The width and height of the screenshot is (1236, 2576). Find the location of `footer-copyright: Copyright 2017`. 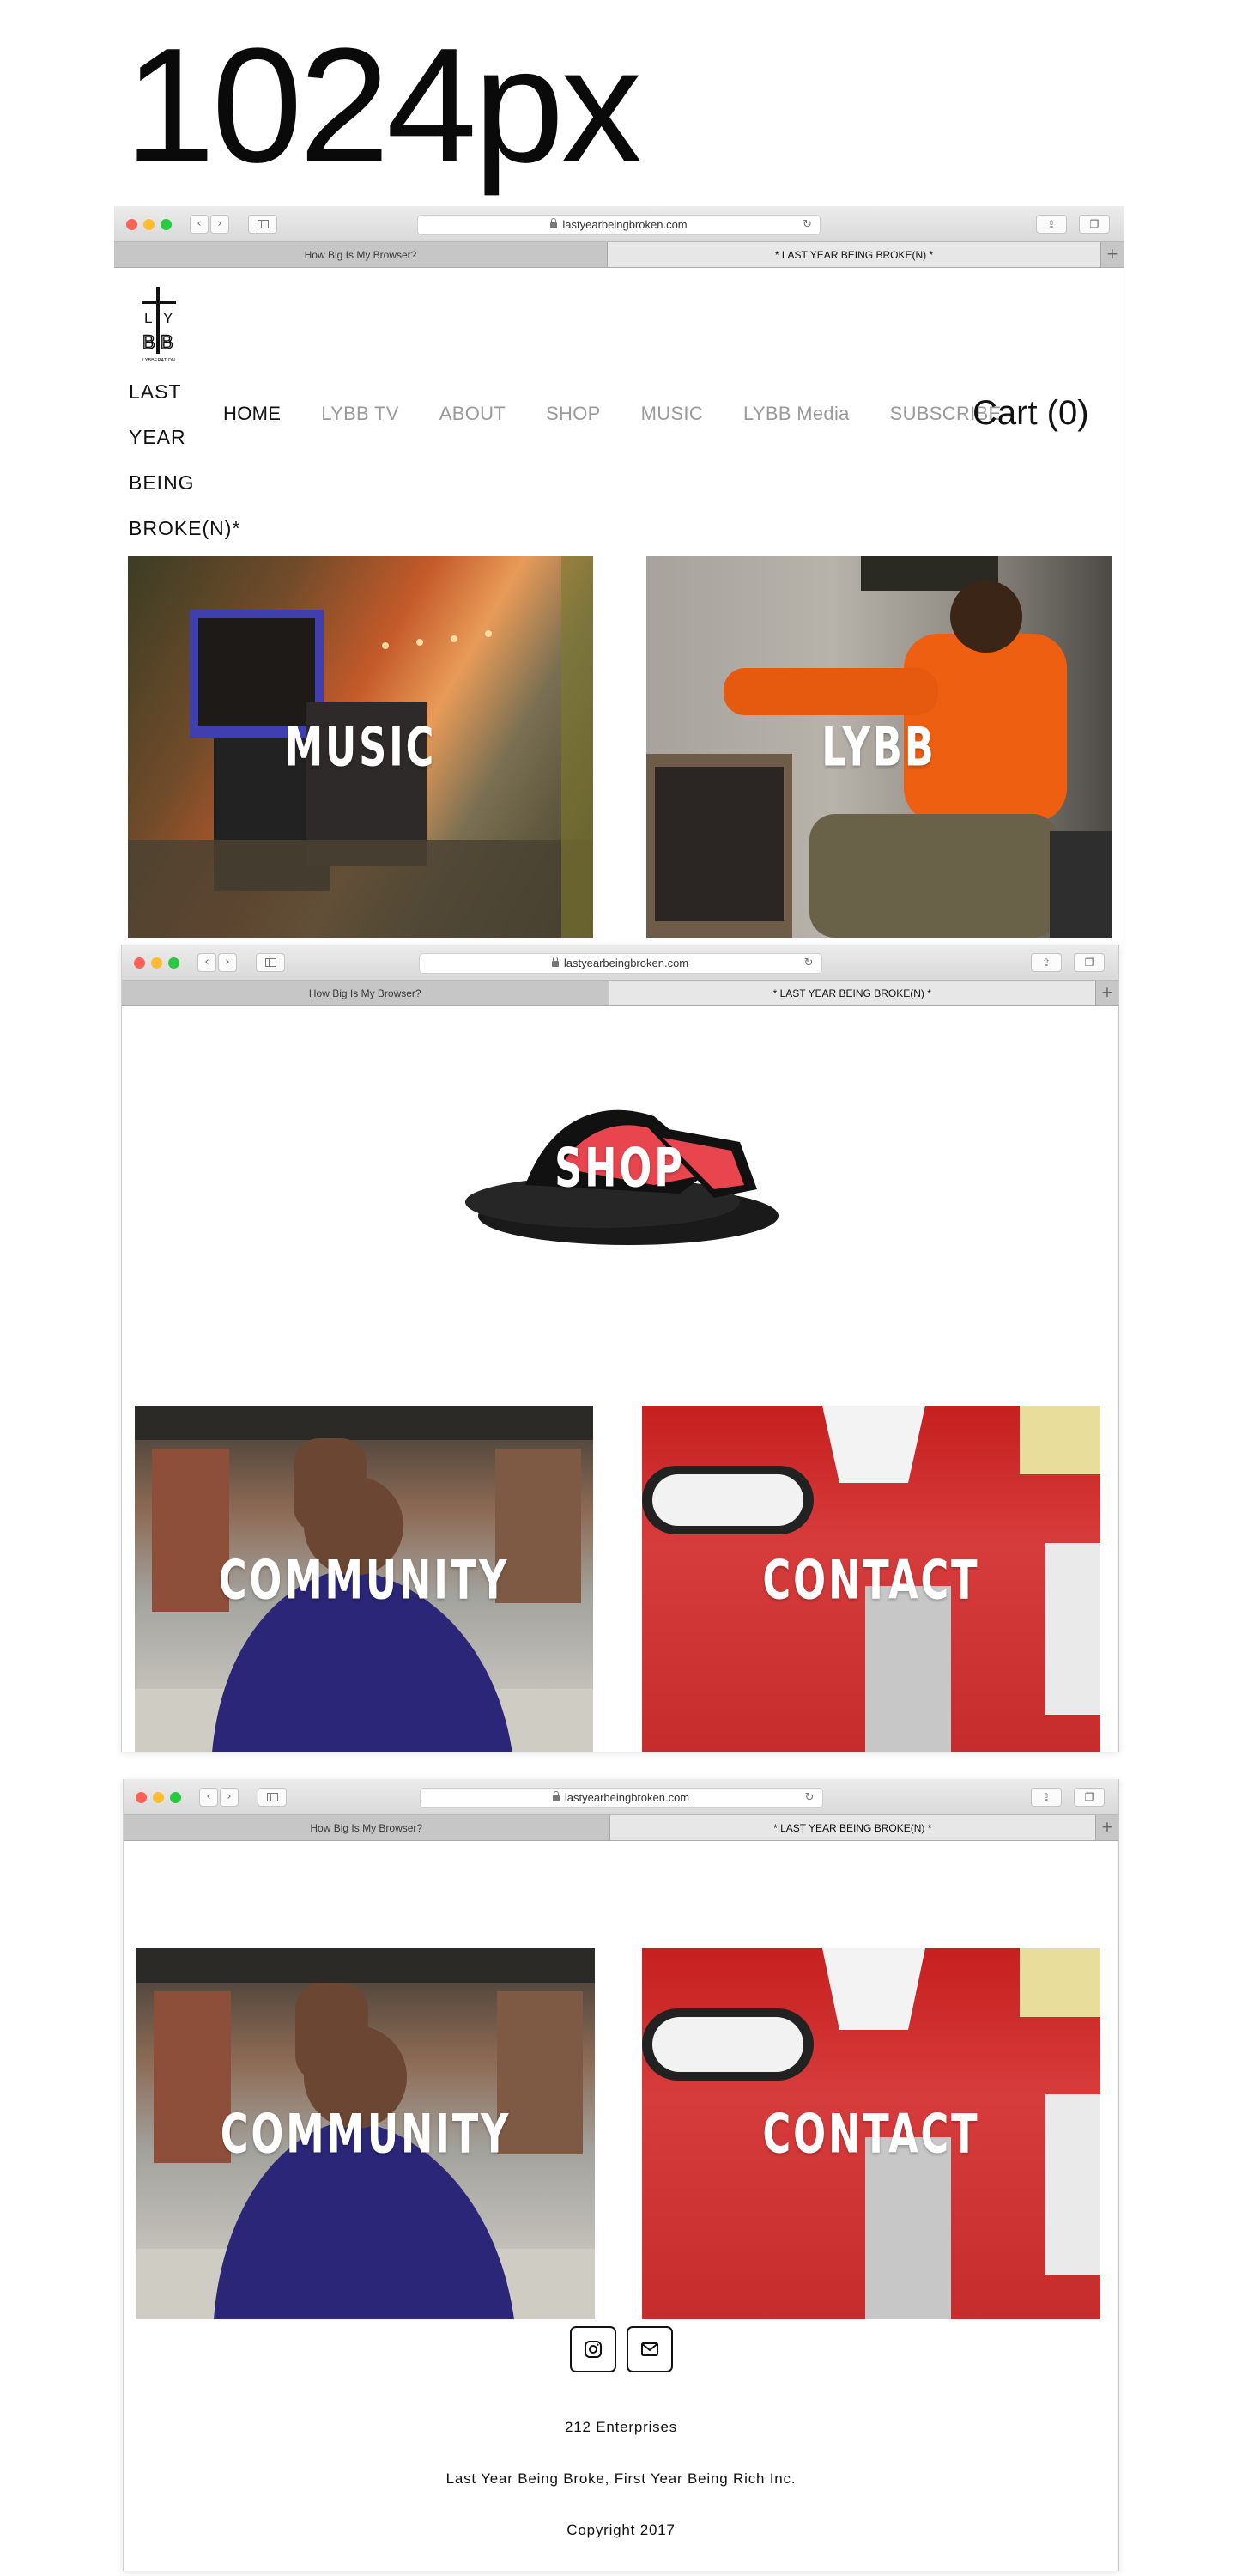

footer-copyright: Copyright 2017 is located at coordinates (621, 2530).